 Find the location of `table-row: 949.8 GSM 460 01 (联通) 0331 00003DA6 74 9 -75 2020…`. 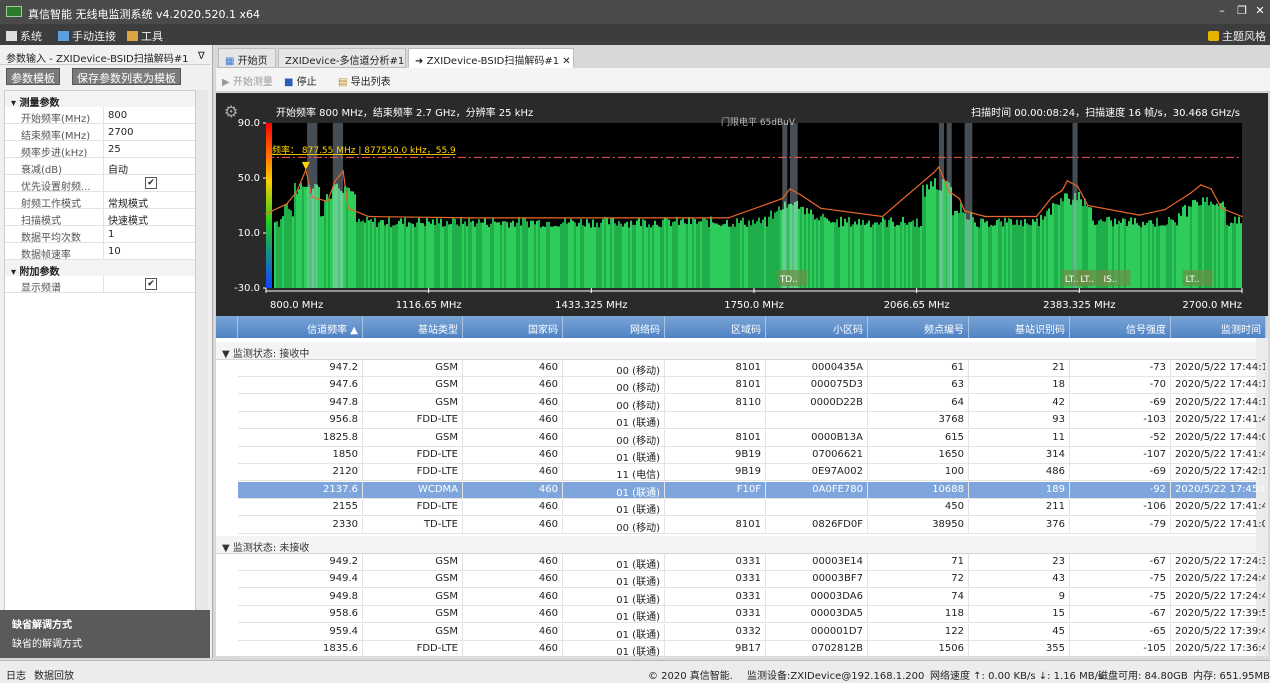

table-row: 949.8 GSM 460 01 (联通) 0331 00003DA6 74 9 -75 2020… is located at coordinates (752, 597).